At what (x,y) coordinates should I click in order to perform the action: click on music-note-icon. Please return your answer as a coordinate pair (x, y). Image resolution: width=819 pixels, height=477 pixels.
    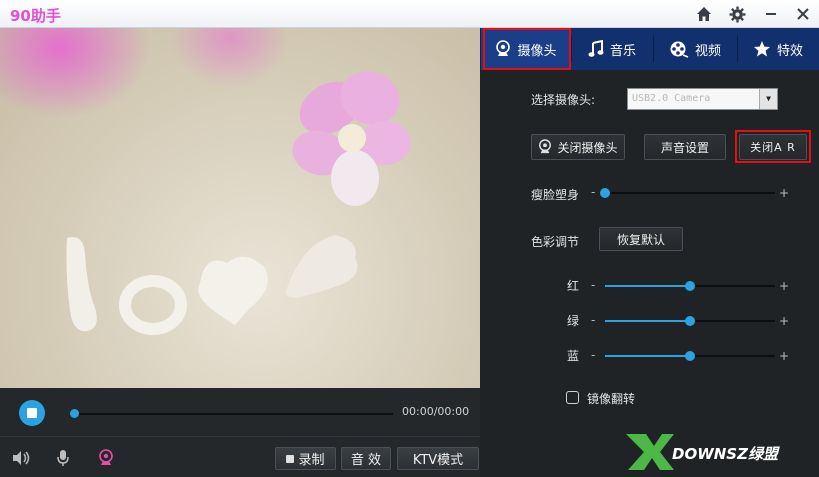
    Looking at the image, I should click on (596, 48).